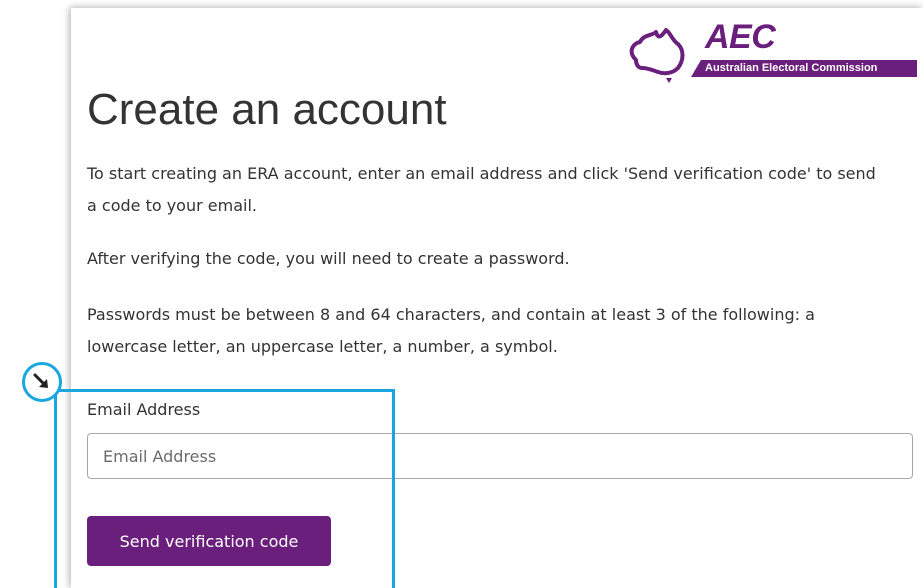 This screenshot has width=923, height=588. Describe the element at coordinates (267, 109) in the screenshot. I see `page-title: Create an account` at that location.